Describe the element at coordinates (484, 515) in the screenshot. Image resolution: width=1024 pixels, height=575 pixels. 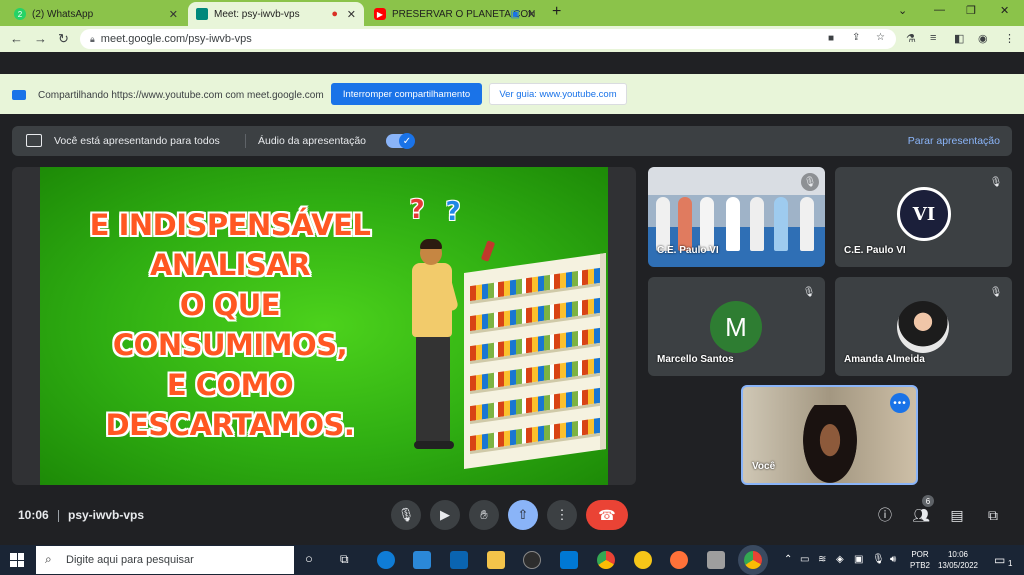
I see `raise-hand-button: ✋︎` at that location.